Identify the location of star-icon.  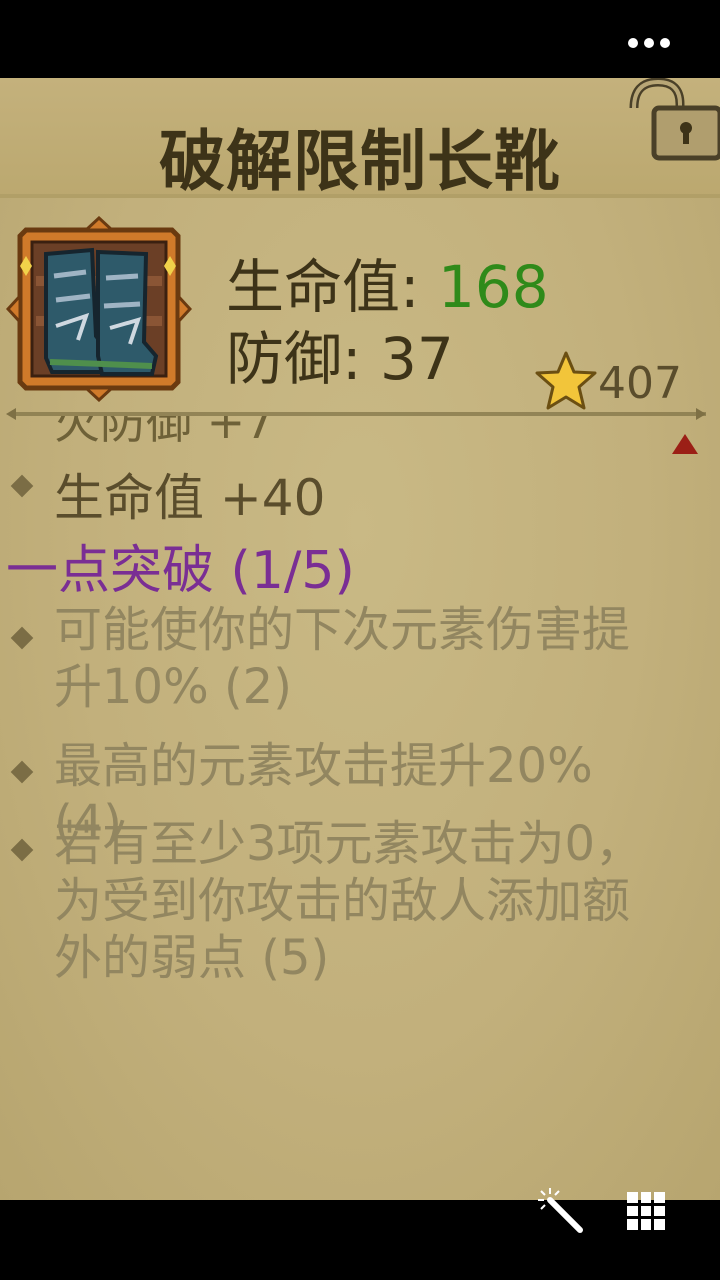
(566, 380).